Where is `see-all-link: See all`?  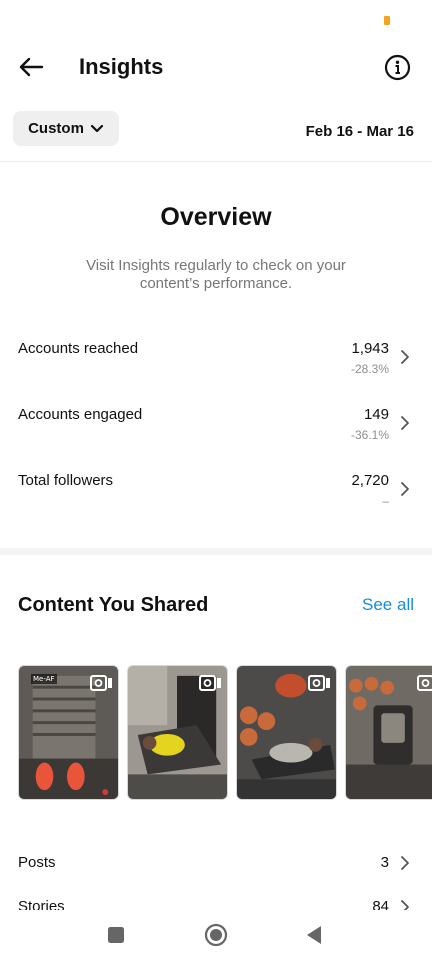
see-all-link: See all is located at coordinates (388, 605).